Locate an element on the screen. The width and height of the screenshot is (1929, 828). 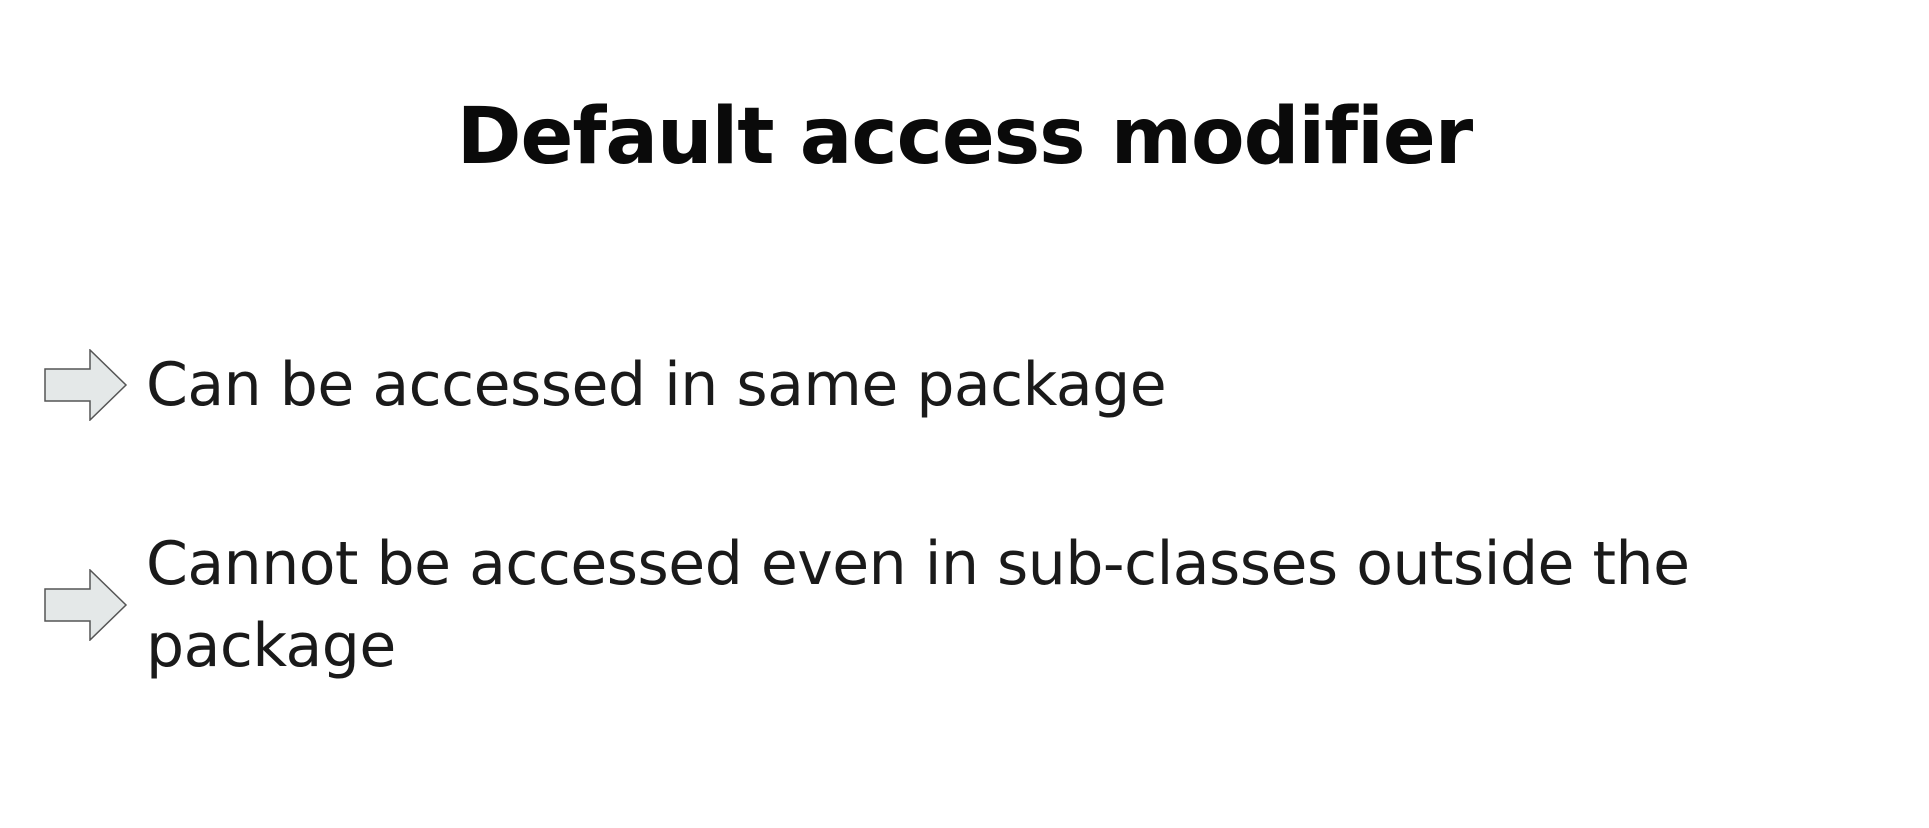
bullet-item: Can be accessed in same package is located at coordinates (954, 385).